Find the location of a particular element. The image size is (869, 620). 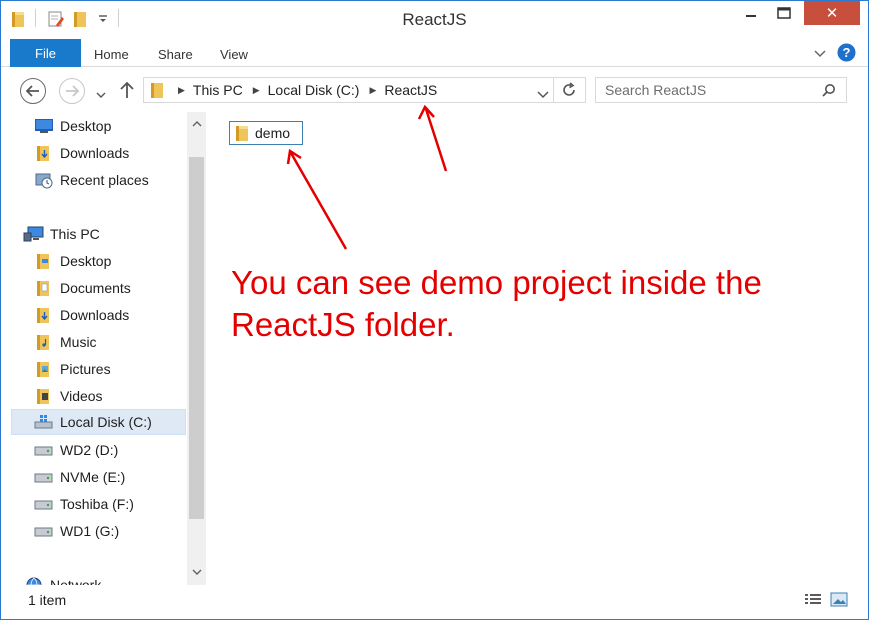

address-divider is located at coordinates (553, 90).